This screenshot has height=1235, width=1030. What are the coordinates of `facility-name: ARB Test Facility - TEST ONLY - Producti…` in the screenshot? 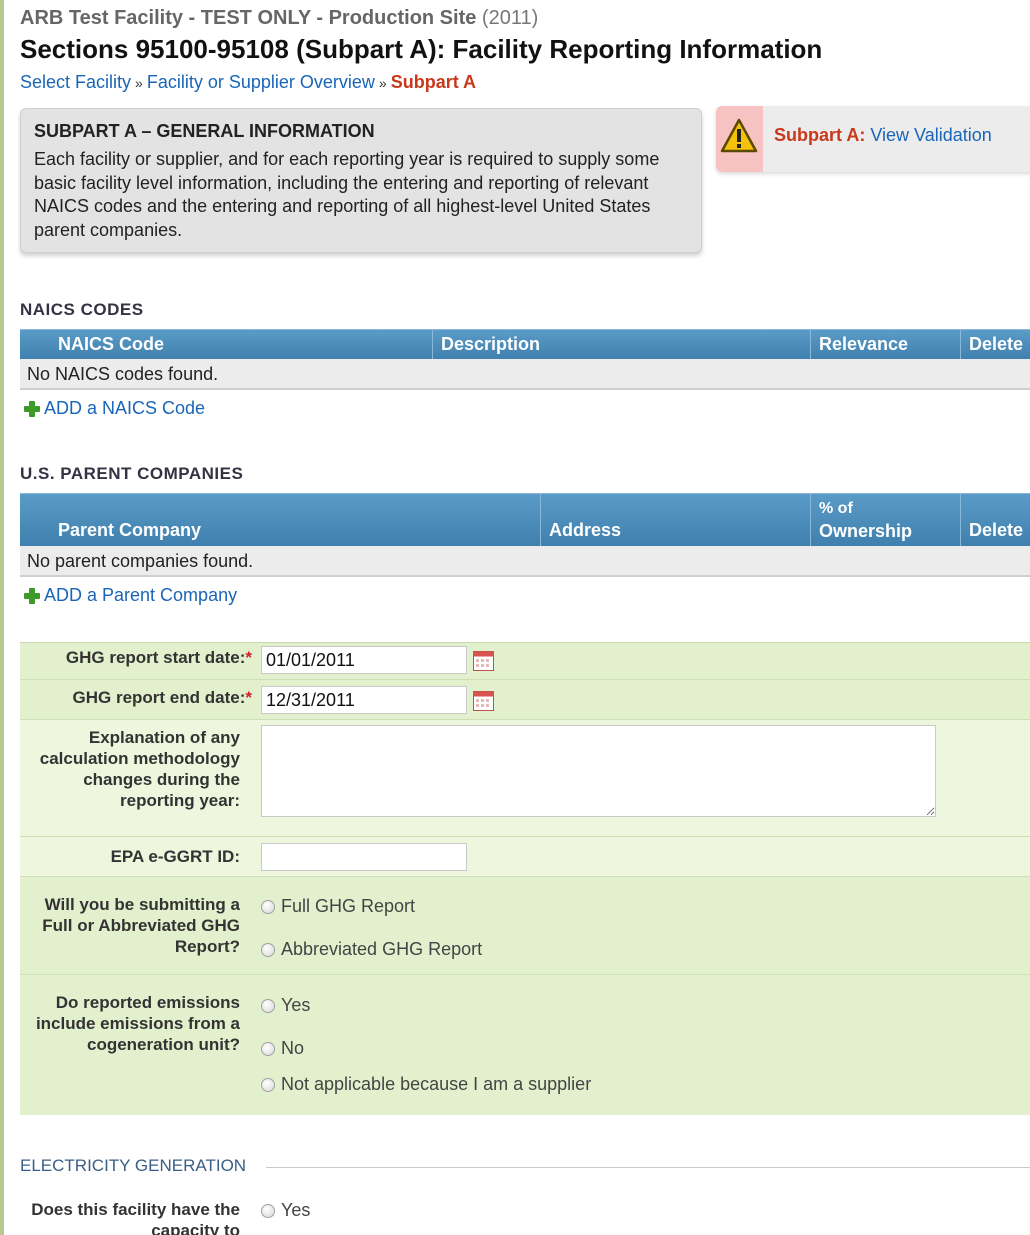 It's located at (248, 18).